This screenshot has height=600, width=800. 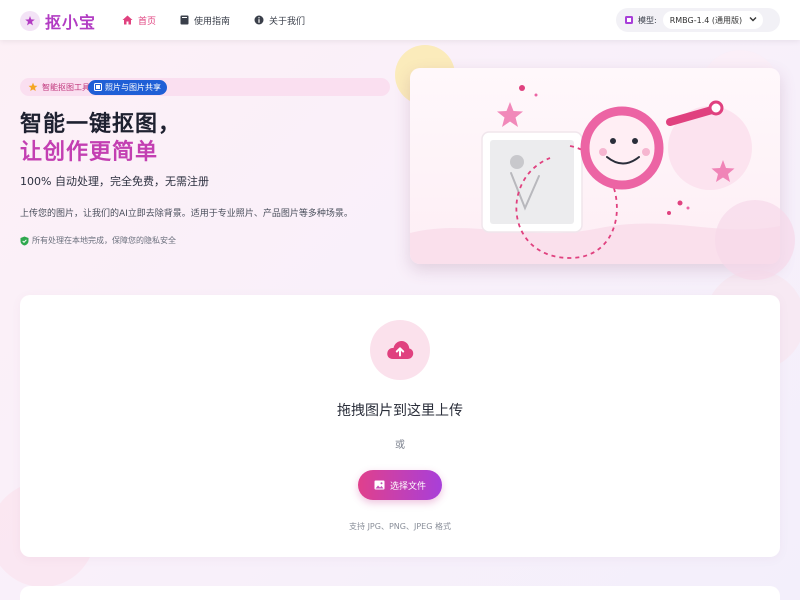 What do you see at coordinates (706, 20) in the screenshot?
I see `model-value: RMBG-1.4 (通用版)` at bounding box center [706, 20].